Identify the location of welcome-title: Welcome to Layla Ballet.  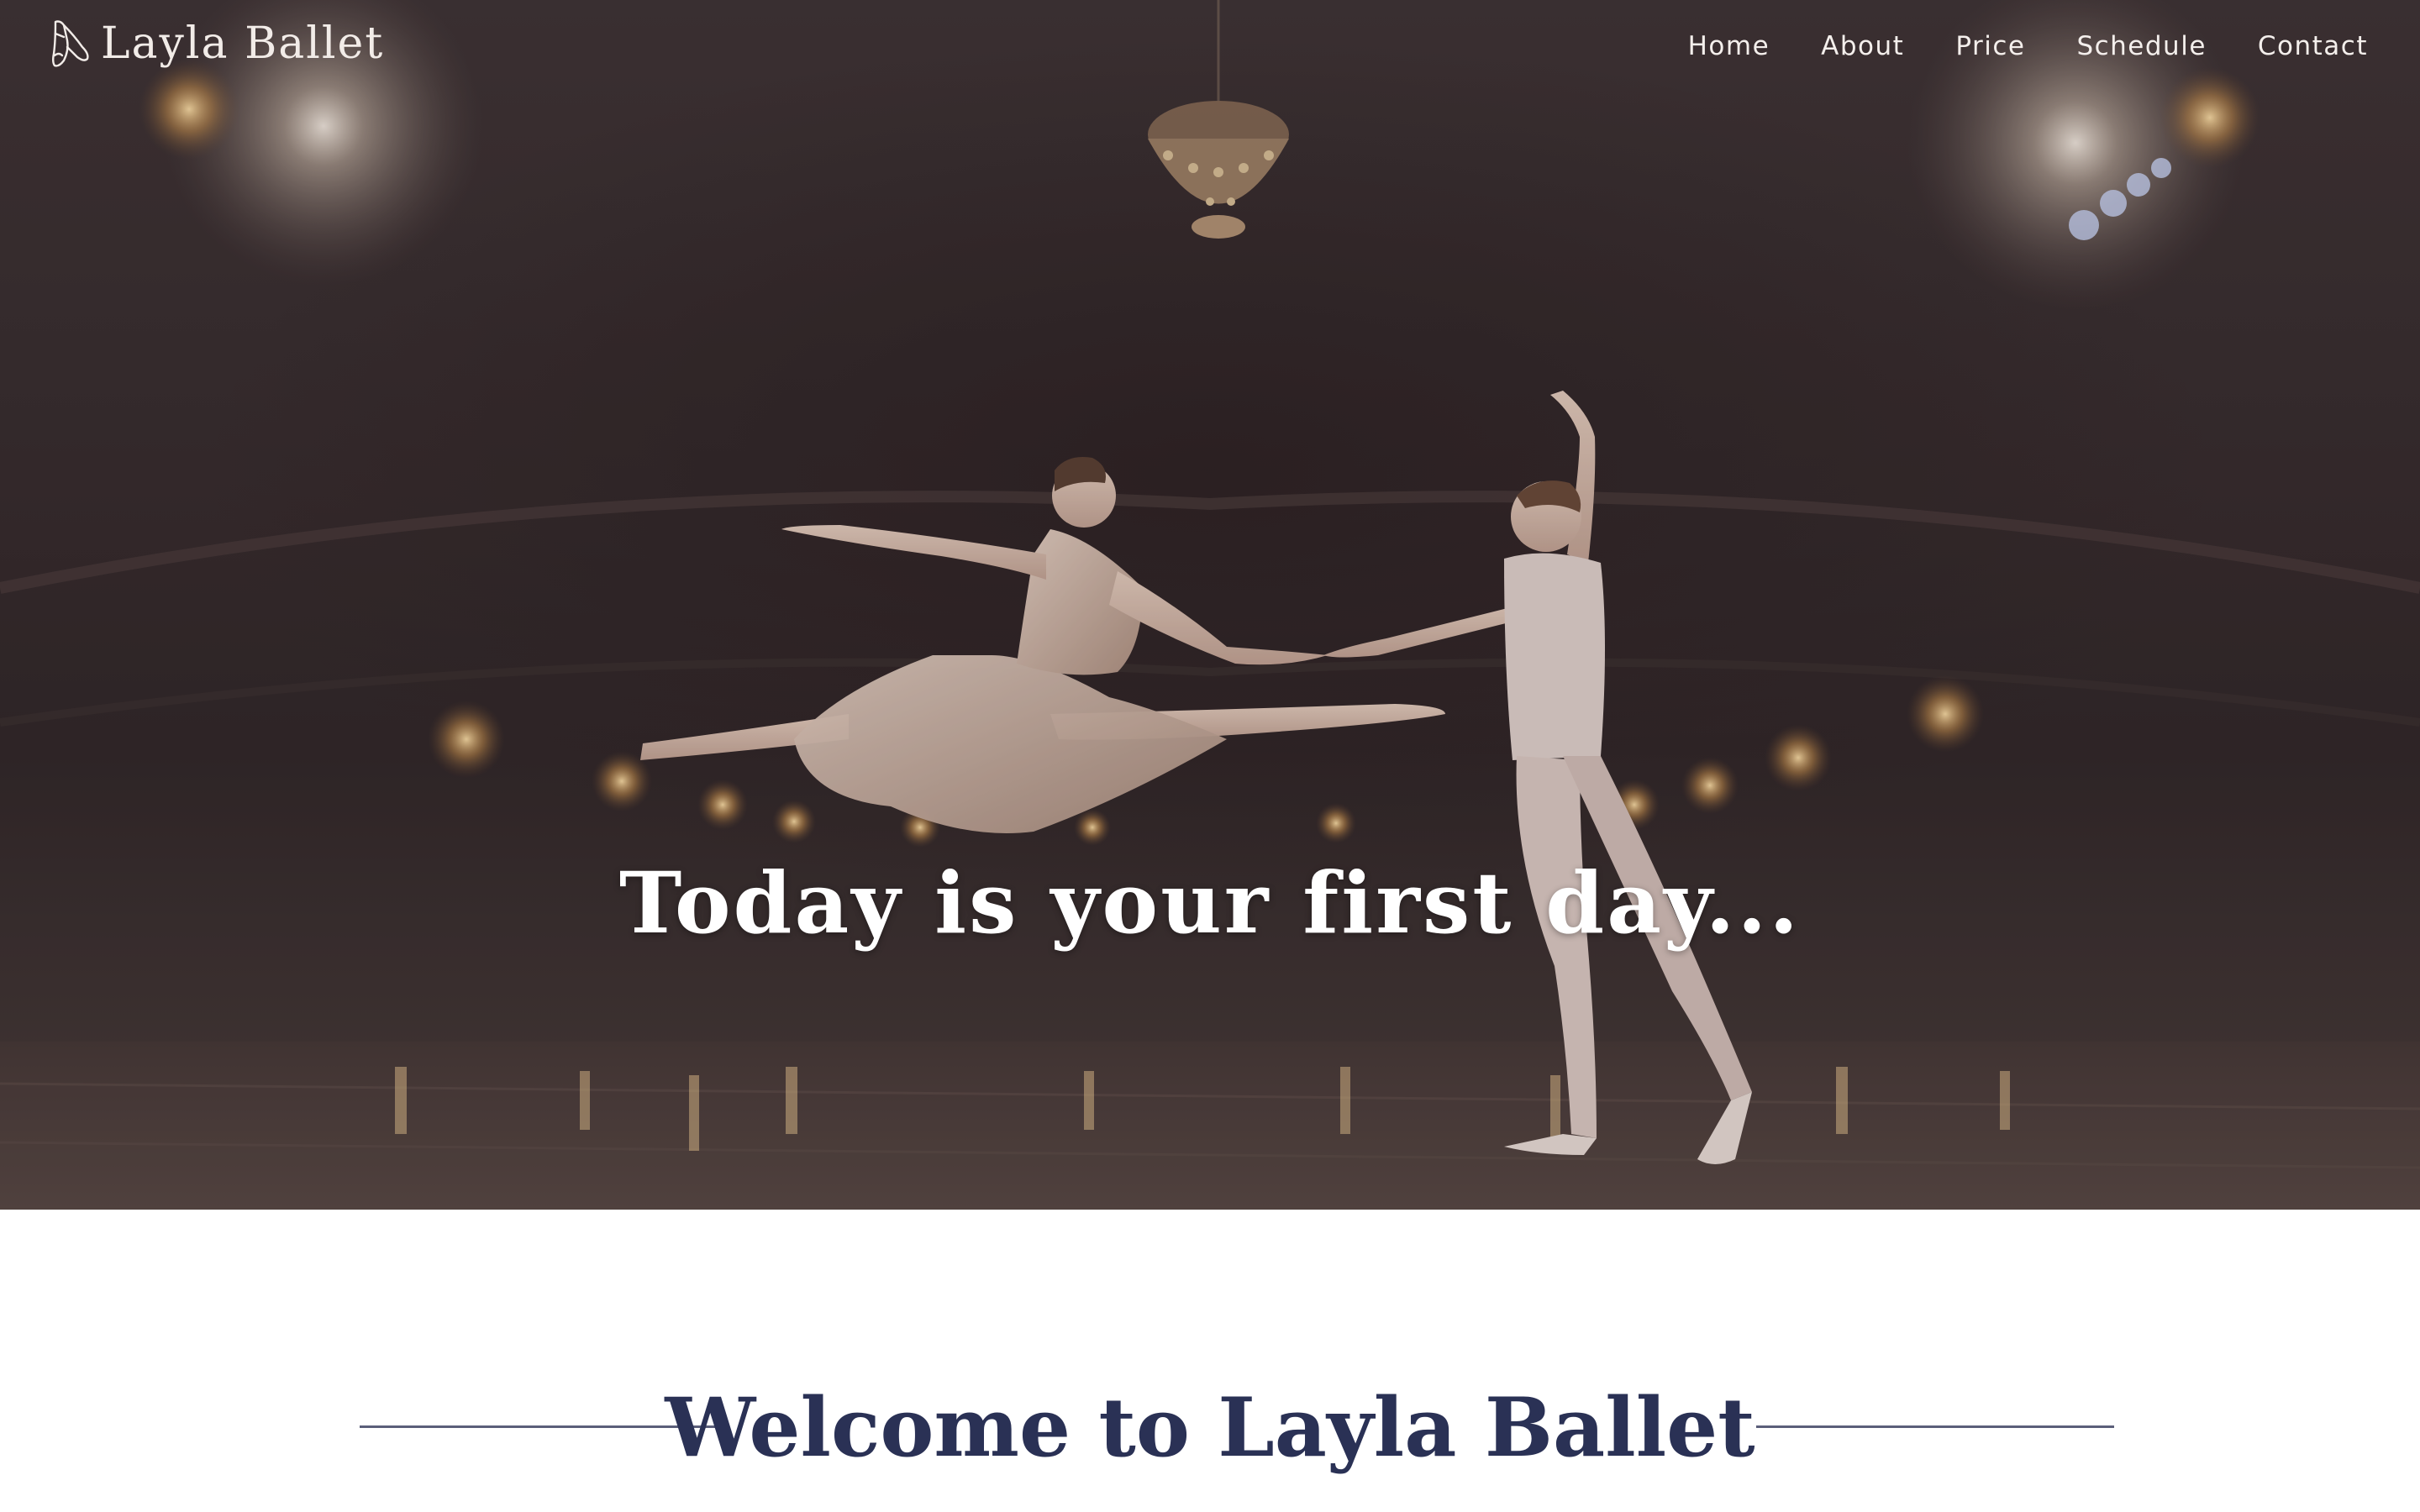
(1210, 1427).